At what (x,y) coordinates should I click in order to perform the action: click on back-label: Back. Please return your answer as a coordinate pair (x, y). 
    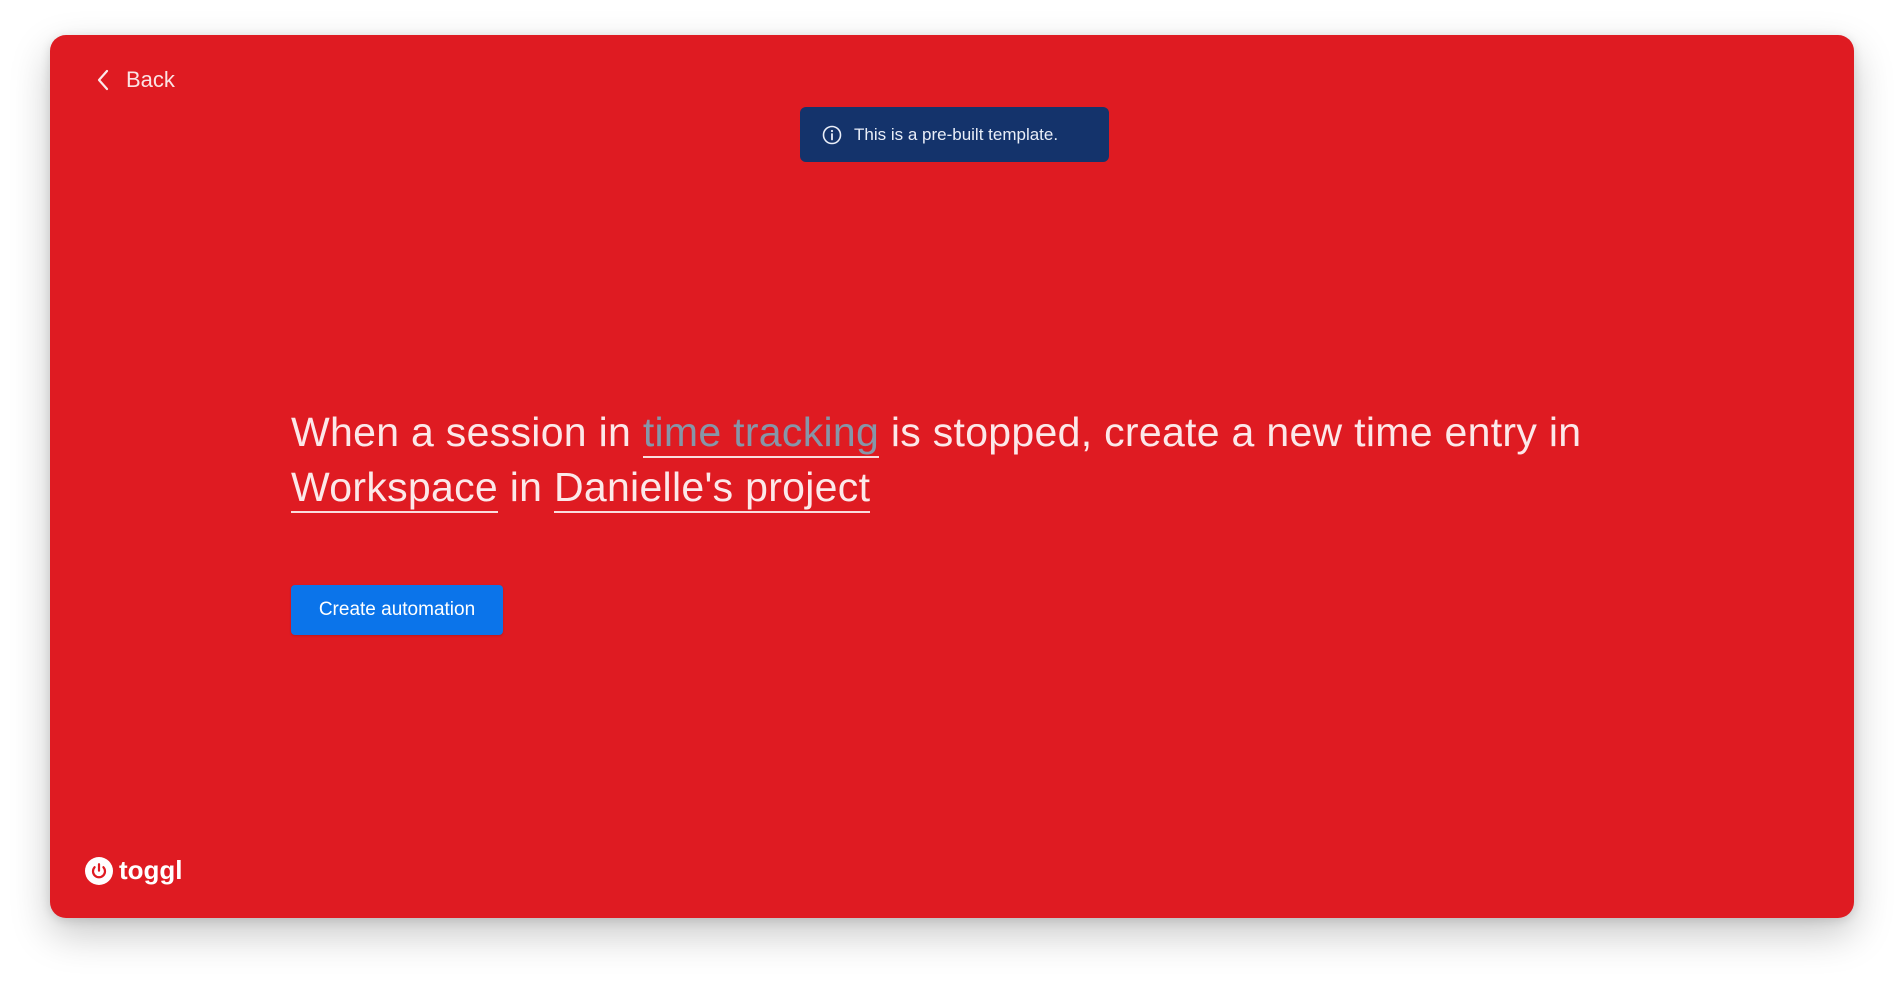
    Looking at the image, I should click on (150, 79).